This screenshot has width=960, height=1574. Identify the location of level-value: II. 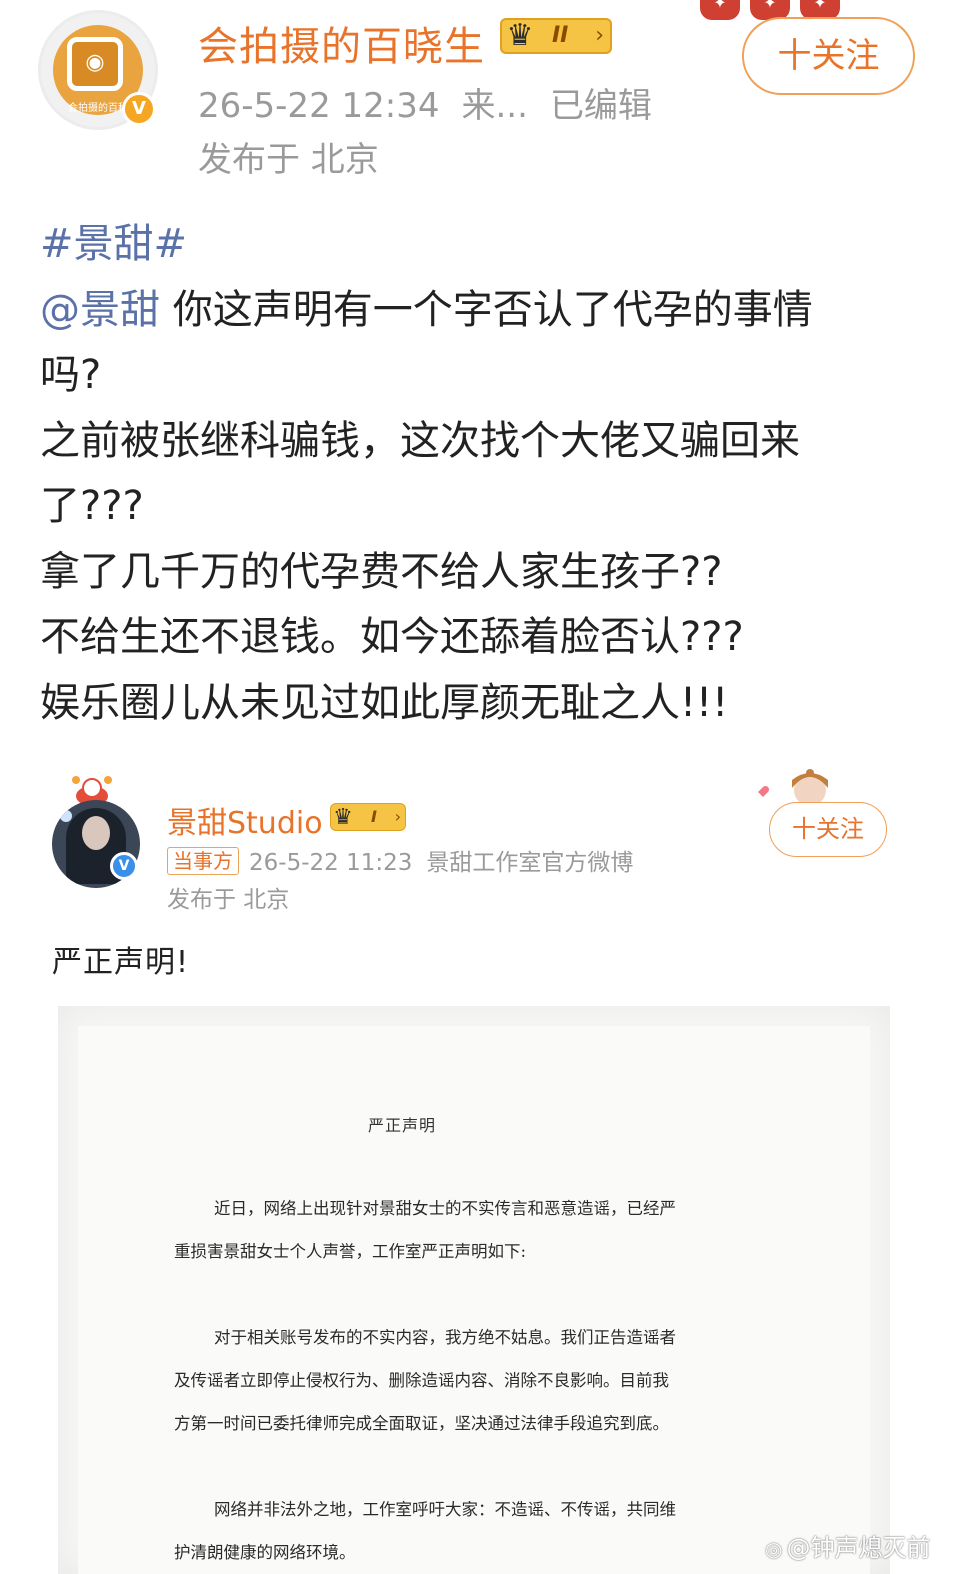
(560, 35).